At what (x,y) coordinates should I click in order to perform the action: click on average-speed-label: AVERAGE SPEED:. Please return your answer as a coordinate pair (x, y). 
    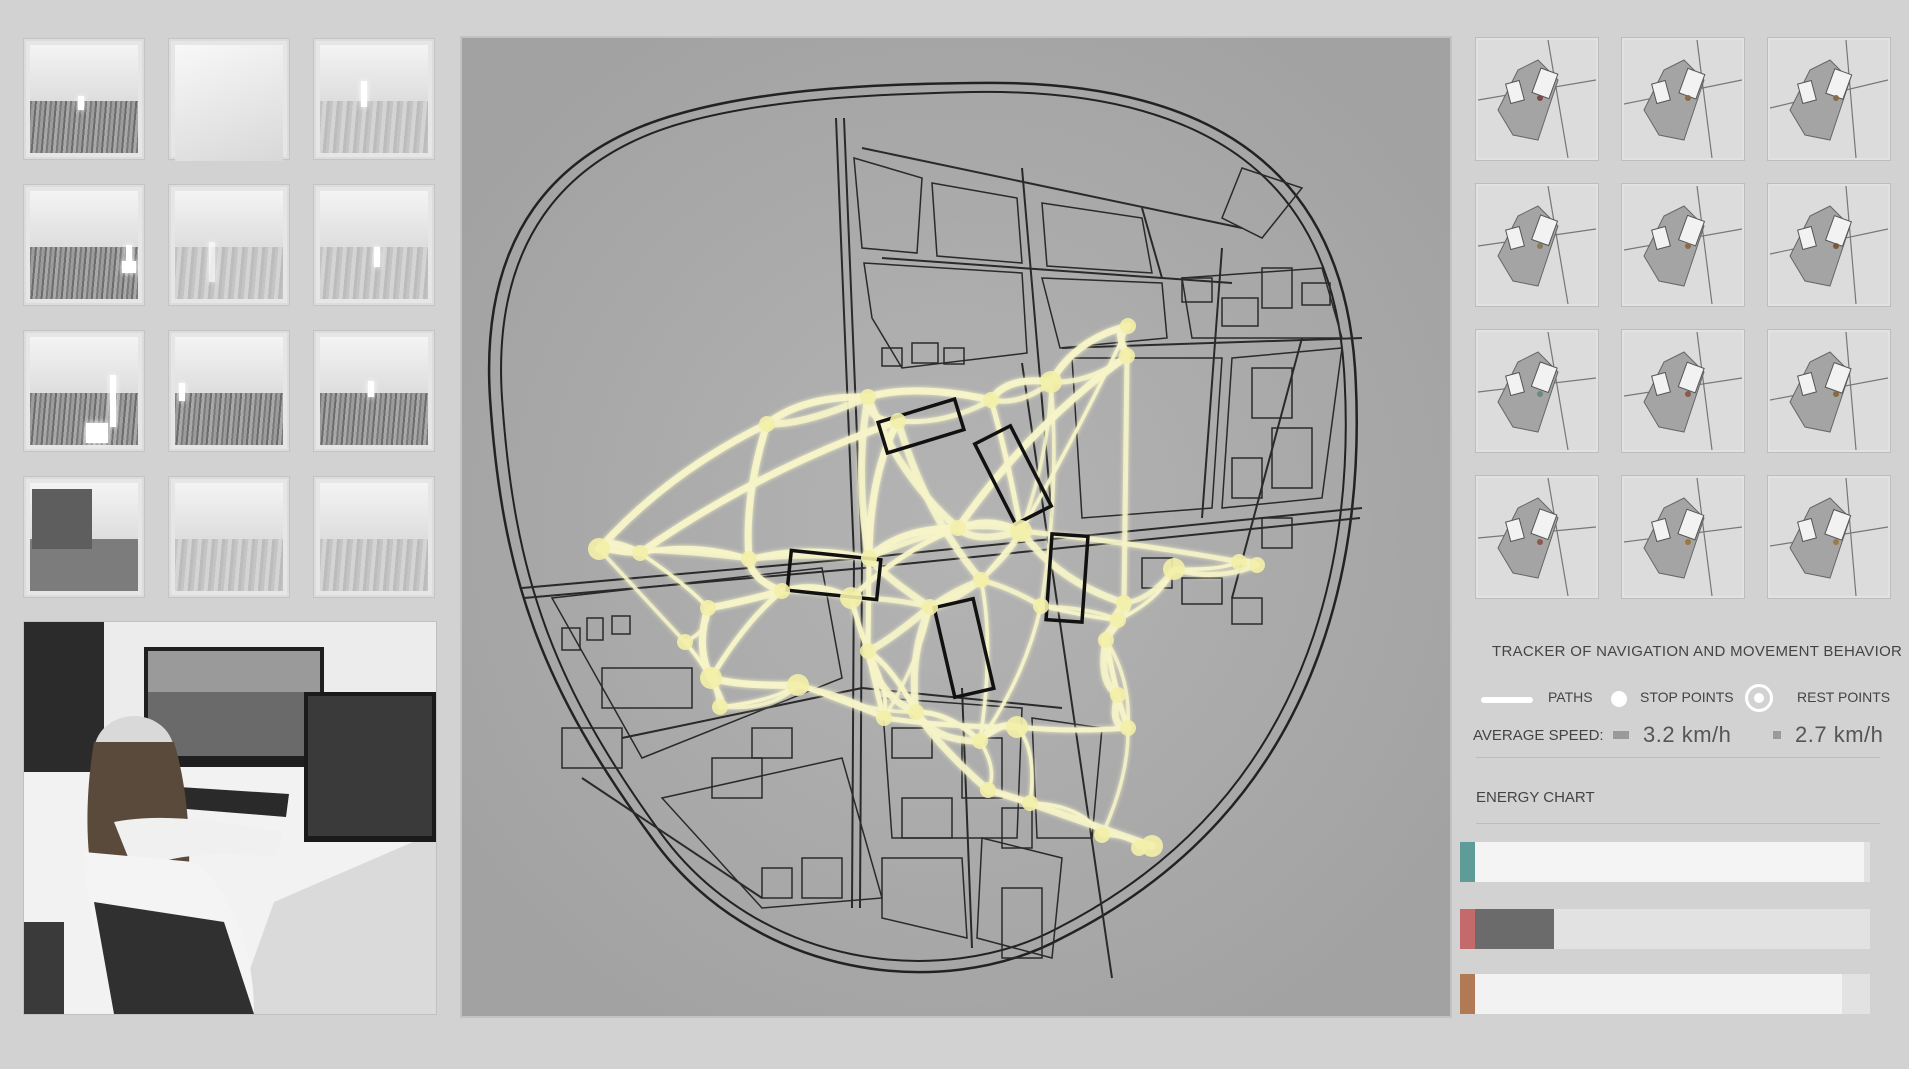
    Looking at the image, I should click on (1538, 735).